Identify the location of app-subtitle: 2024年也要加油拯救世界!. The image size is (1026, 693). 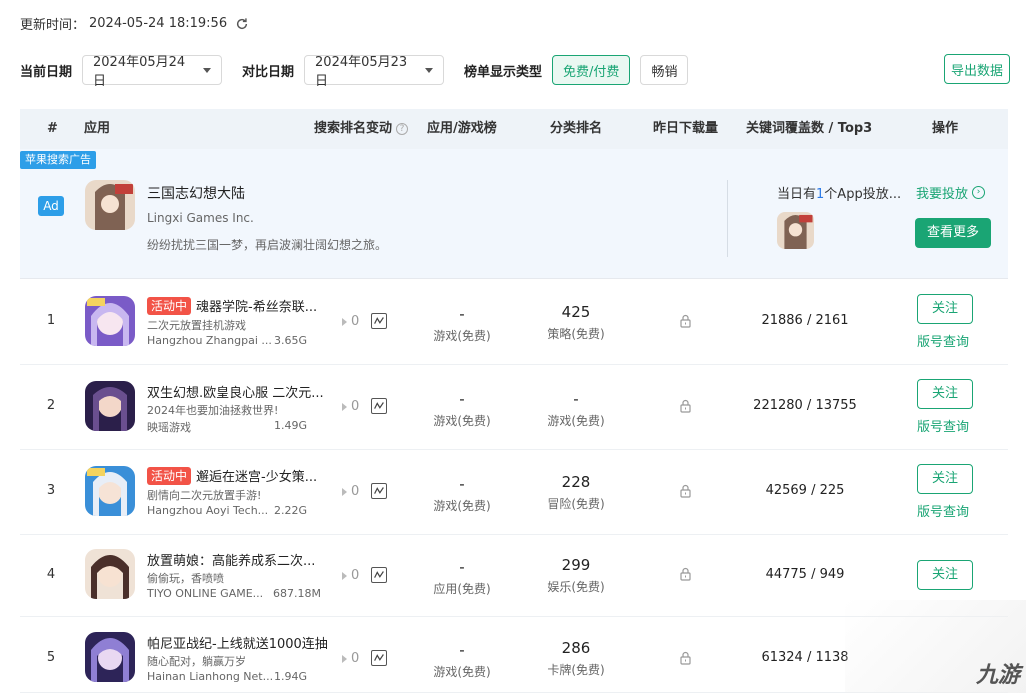
(213, 410).